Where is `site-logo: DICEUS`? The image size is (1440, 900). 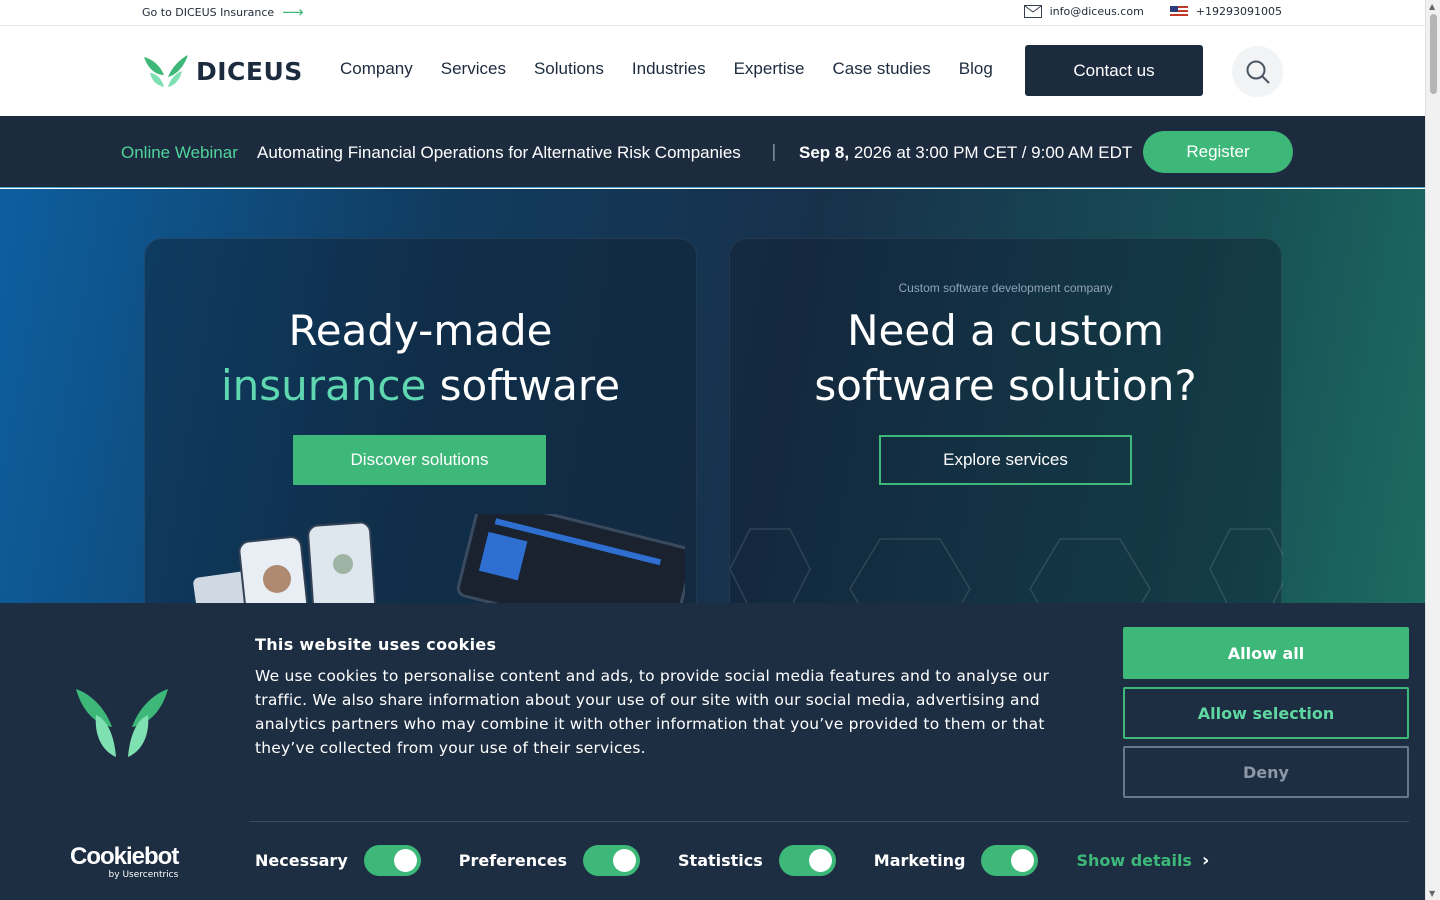 site-logo: DICEUS is located at coordinates (222, 71).